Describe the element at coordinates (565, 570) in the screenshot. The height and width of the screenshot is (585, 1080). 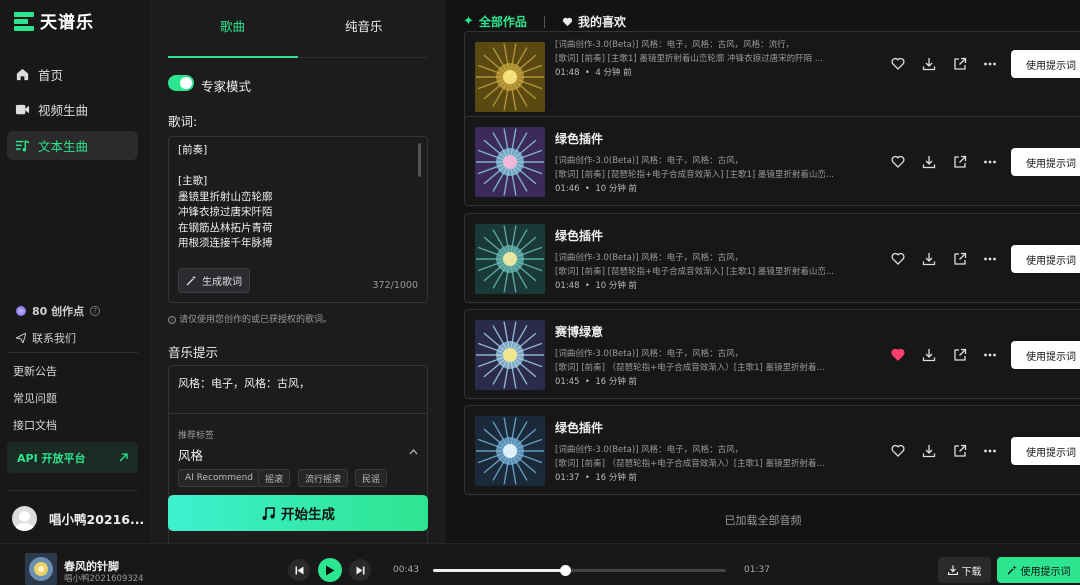
I see `progress-handle` at that location.